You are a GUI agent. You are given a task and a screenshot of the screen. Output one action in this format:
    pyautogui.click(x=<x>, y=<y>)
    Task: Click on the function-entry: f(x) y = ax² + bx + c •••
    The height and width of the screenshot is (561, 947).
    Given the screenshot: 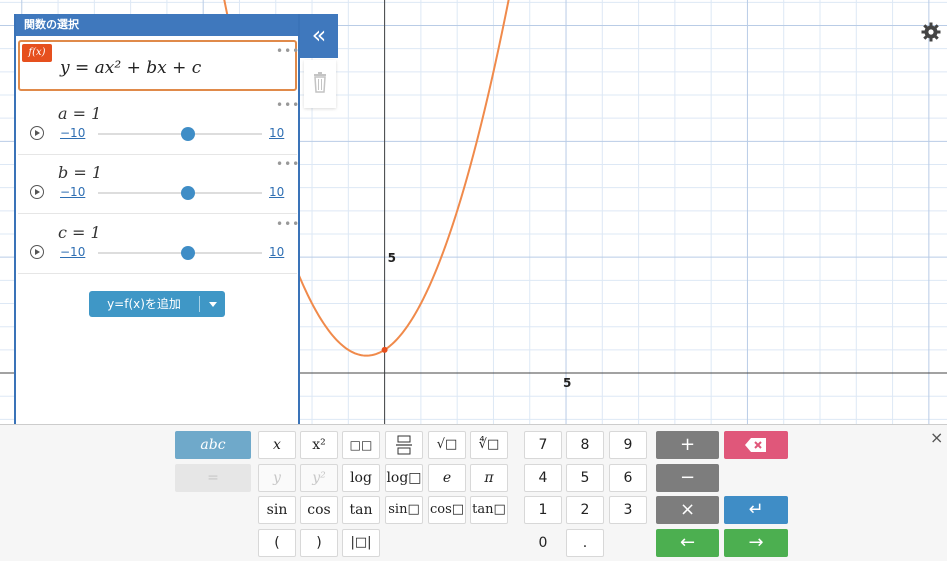 What is the action you would take?
    pyautogui.click(x=159, y=65)
    